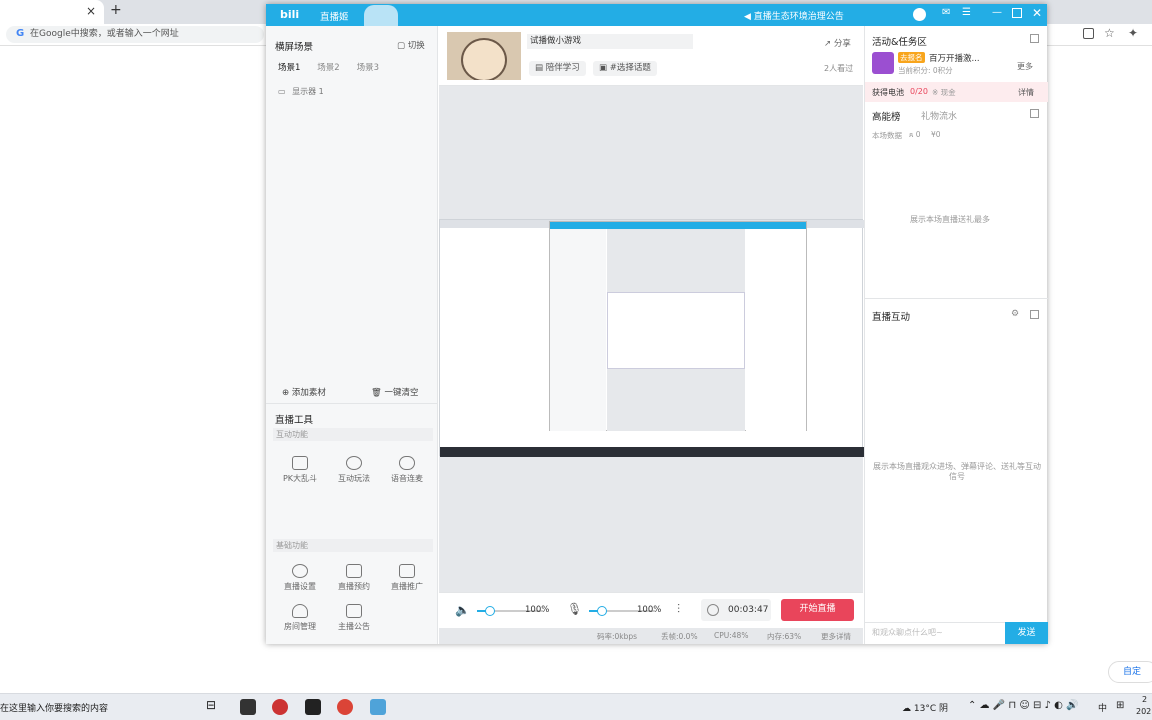 This screenshot has height=720, width=1152. I want to click on bilibili-logo: bili, so click(290, 14).